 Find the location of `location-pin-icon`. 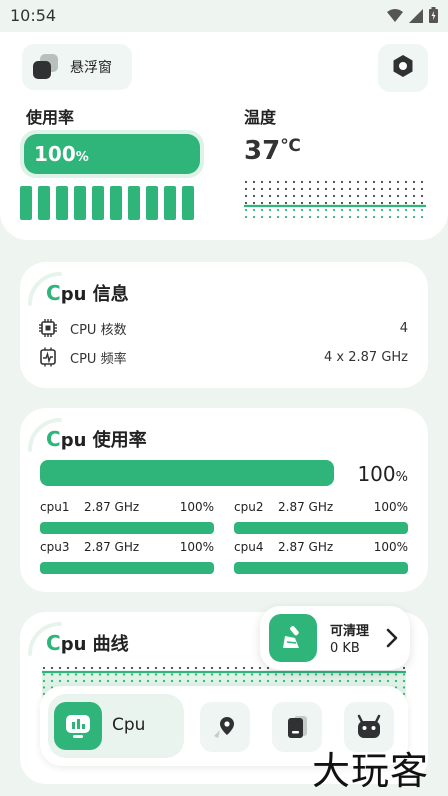

location-pin-icon is located at coordinates (224, 727).